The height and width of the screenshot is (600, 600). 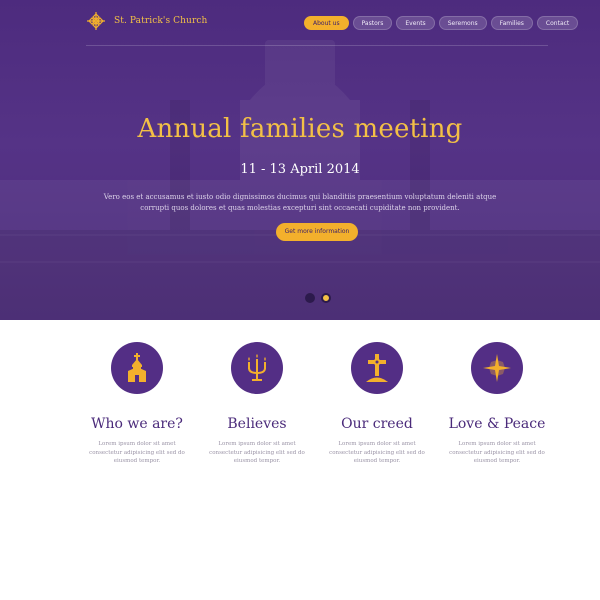 What do you see at coordinates (557, 23) in the screenshot?
I see `nav-contact: Contact` at bounding box center [557, 23].